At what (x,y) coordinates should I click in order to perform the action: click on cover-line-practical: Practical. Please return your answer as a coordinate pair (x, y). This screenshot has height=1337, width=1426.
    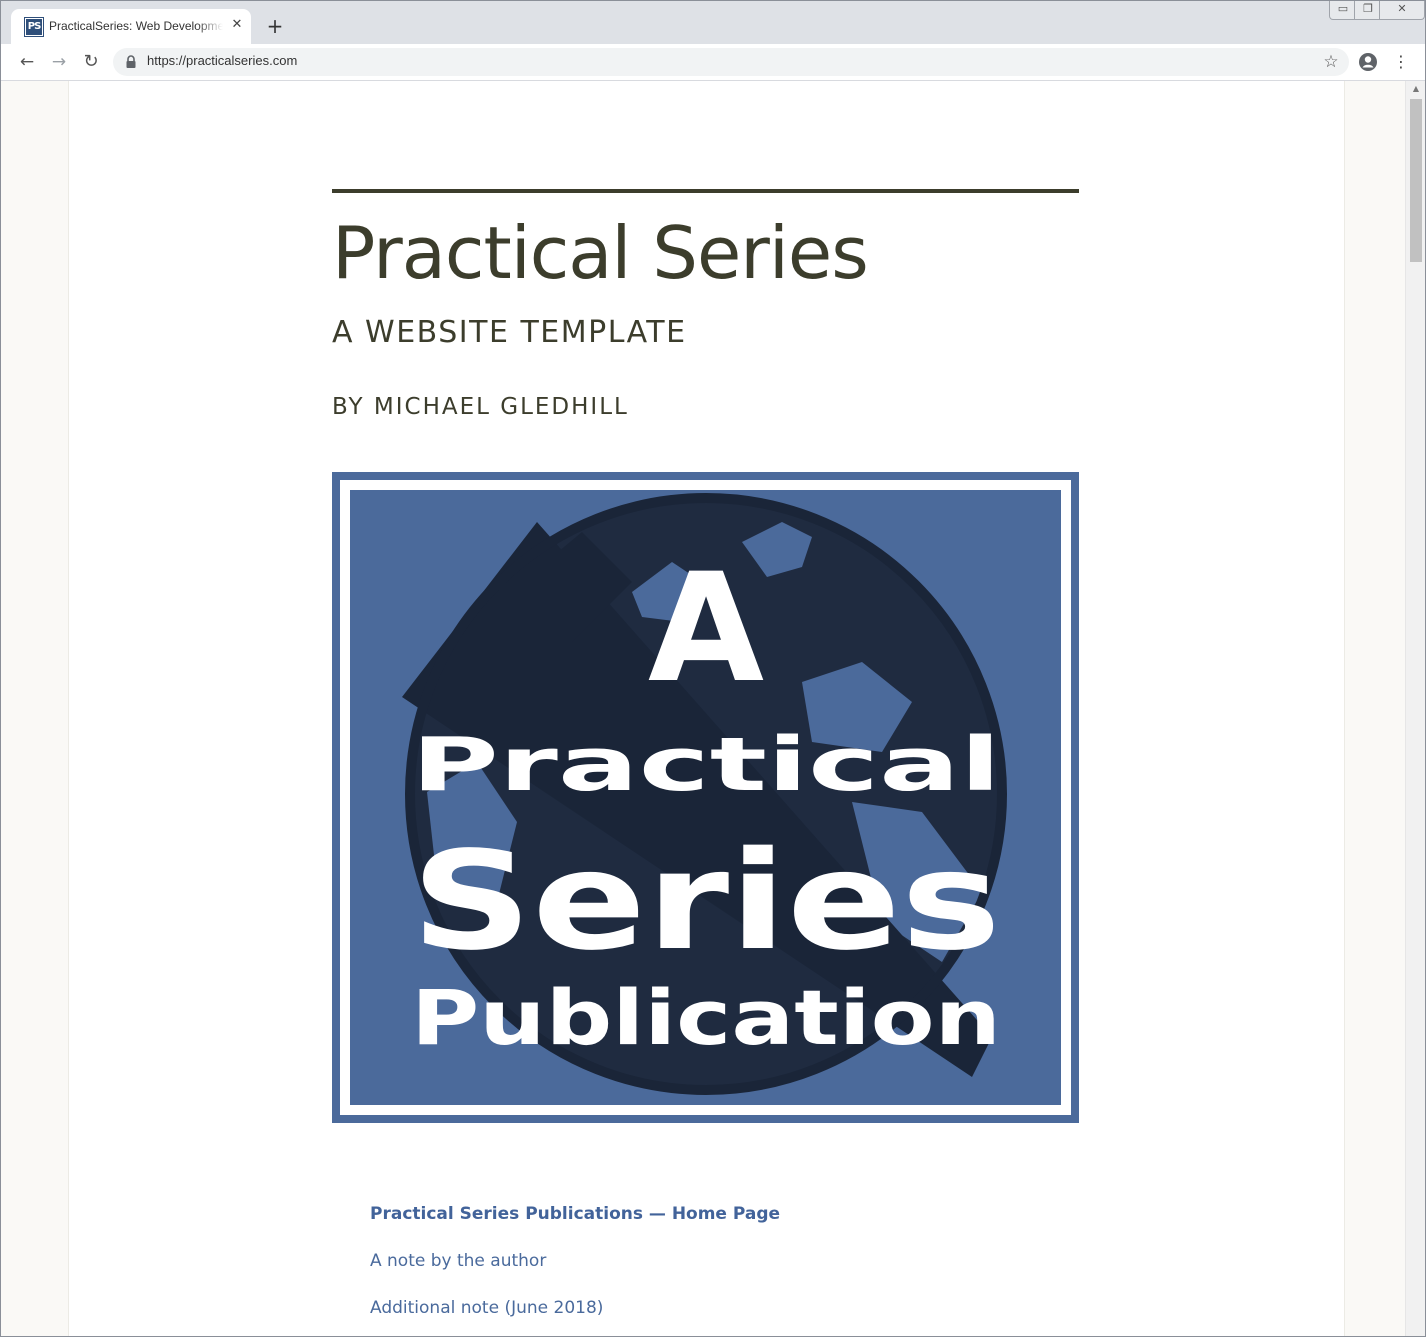
    Looking at the image, I should click on (706, 765).